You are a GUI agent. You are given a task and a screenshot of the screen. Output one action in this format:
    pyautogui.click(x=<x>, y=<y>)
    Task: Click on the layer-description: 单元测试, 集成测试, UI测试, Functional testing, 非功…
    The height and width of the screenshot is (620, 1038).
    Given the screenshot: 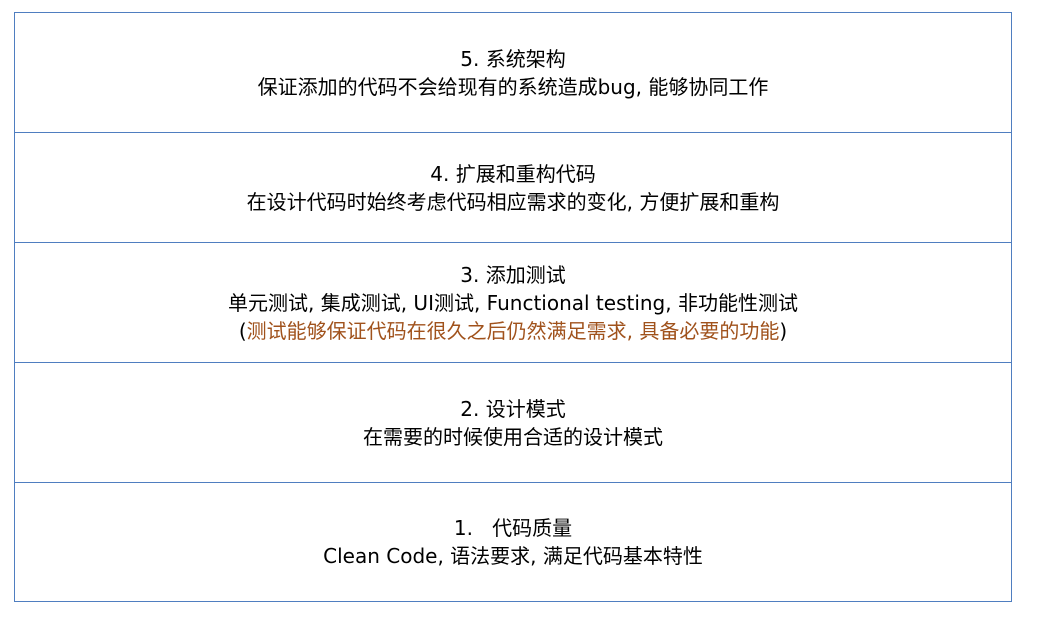 What is the action you would take?
    pyautogui.click(x=513, y=302)
    